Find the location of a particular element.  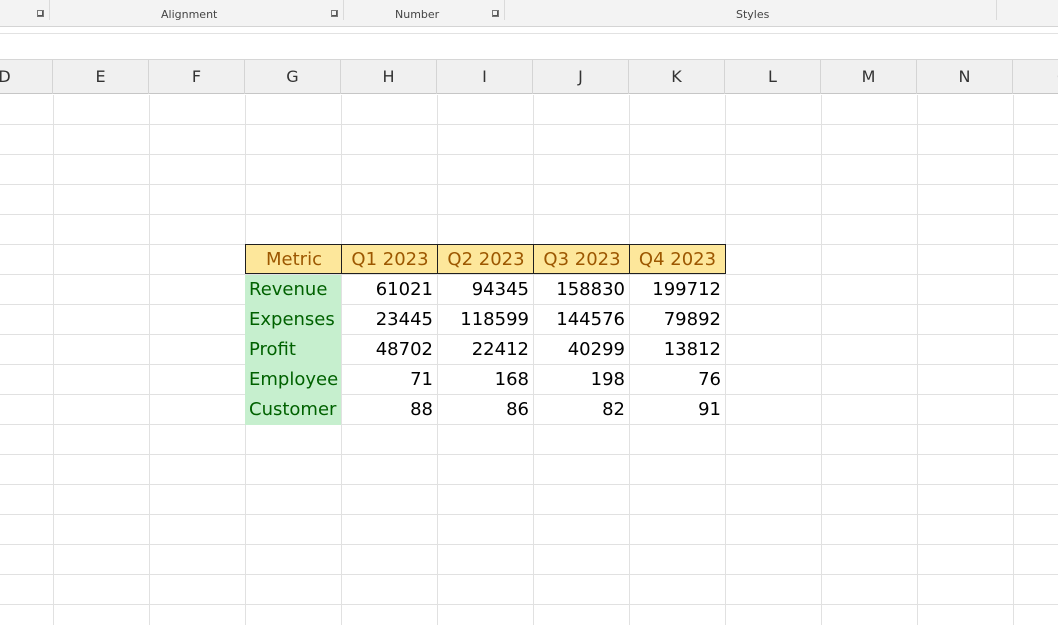

table-header-cell: Metric is located at coordinates (293, 259).